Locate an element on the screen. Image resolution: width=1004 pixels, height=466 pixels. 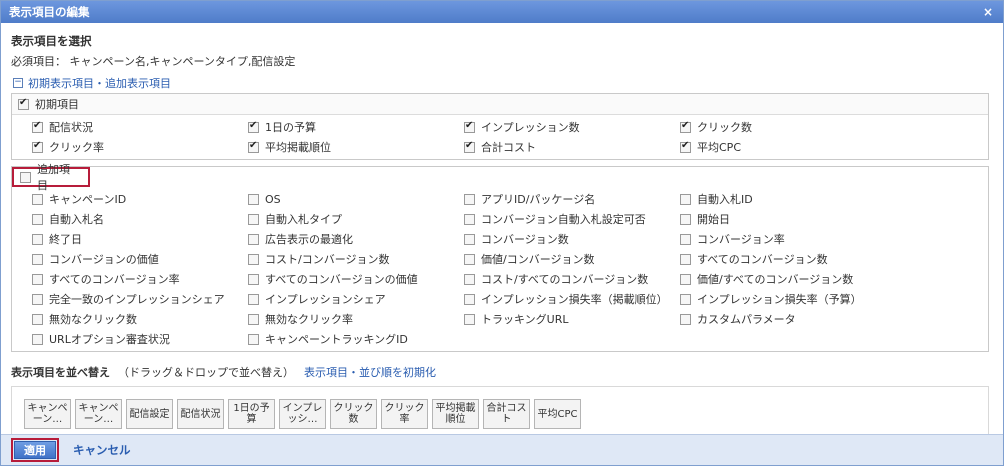
additional-items-checkbox is located at coordinates (25, 177).